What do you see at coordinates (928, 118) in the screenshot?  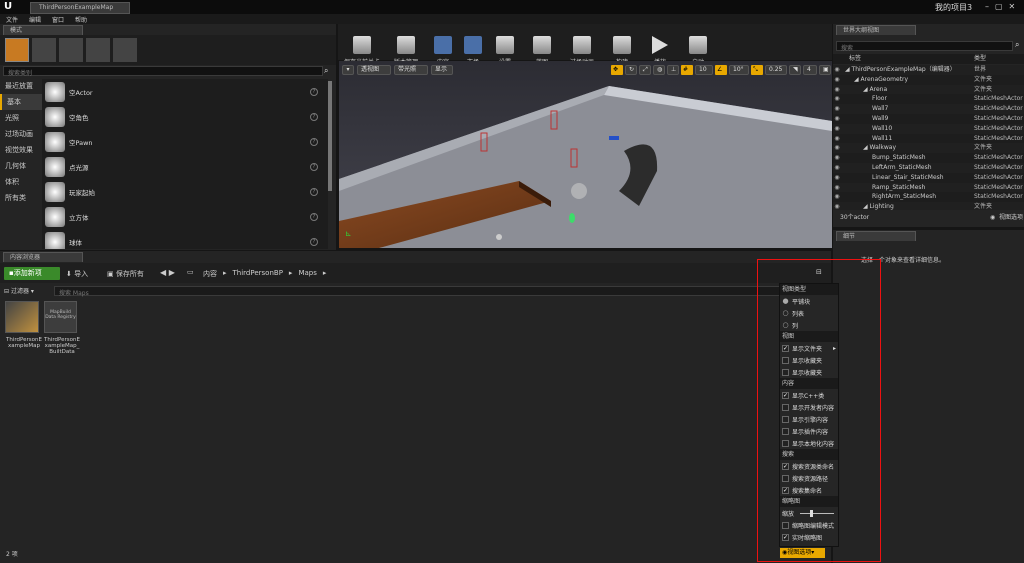 I see `outliner-row: ◉ Wall9 StaticMeshActor` at bounding box center [928, 118].